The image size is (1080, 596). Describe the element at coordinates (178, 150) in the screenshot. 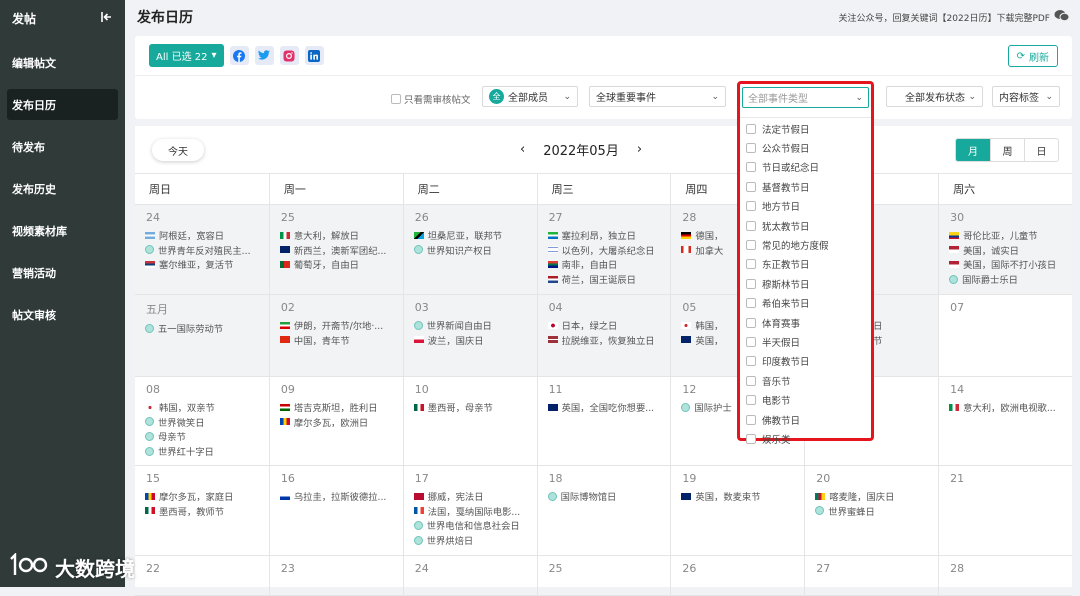

I see `today-button: 今天` at that location.